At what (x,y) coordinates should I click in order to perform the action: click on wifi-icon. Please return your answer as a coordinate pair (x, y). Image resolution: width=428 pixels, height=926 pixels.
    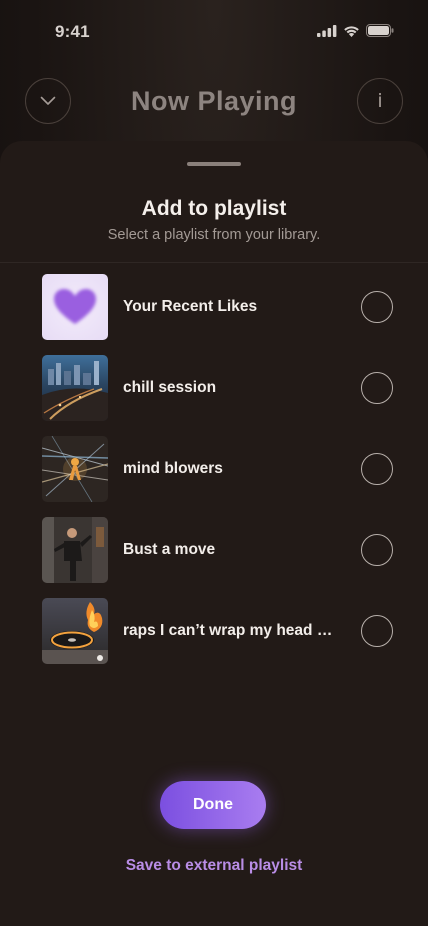
    Looking at the image, I should click on (351, 31).